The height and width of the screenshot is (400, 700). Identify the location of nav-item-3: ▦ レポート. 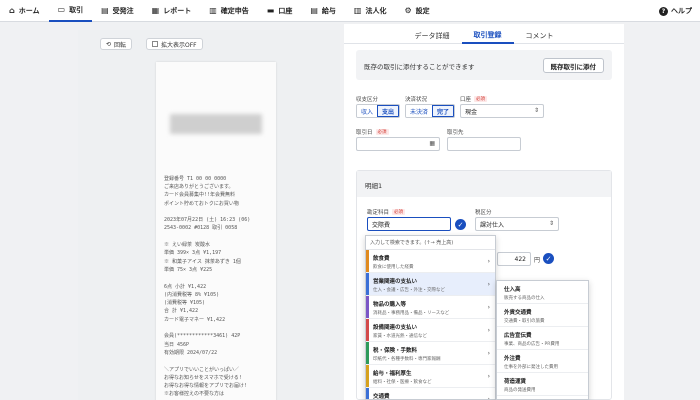
(172, 11).